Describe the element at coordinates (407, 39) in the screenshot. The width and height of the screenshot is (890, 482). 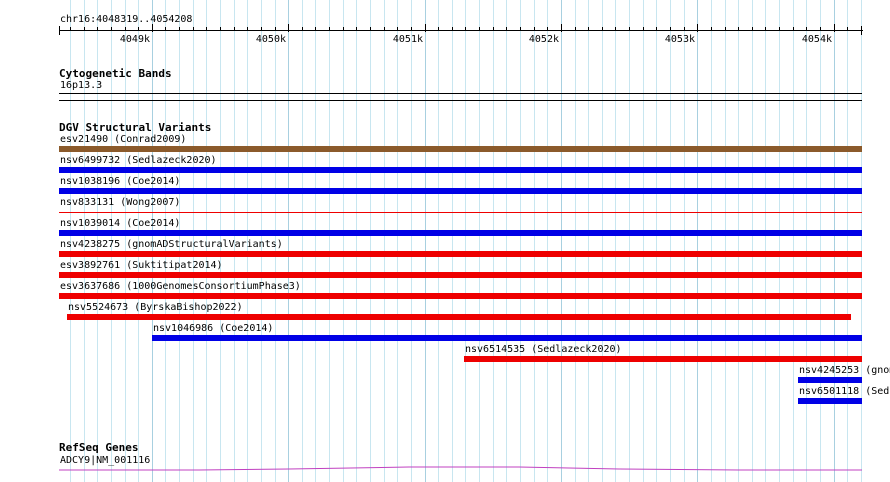
I see `ruler-tick-label: 4051k` at that location.